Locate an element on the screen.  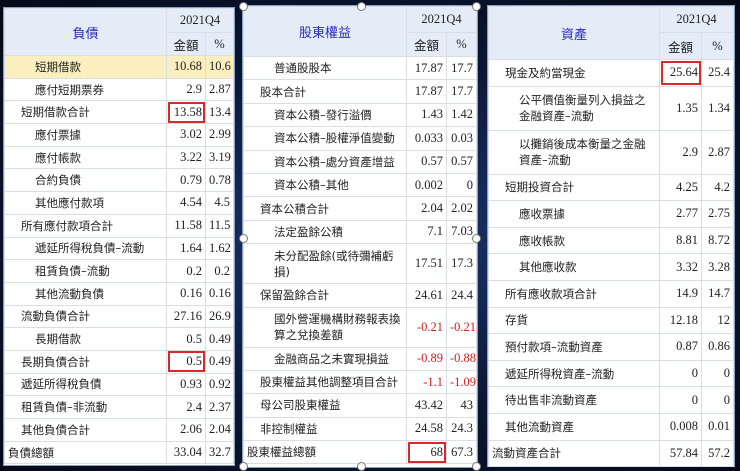
table-row: 流動資產合計 57.84 57.2 is located at coordinates (611, 453).